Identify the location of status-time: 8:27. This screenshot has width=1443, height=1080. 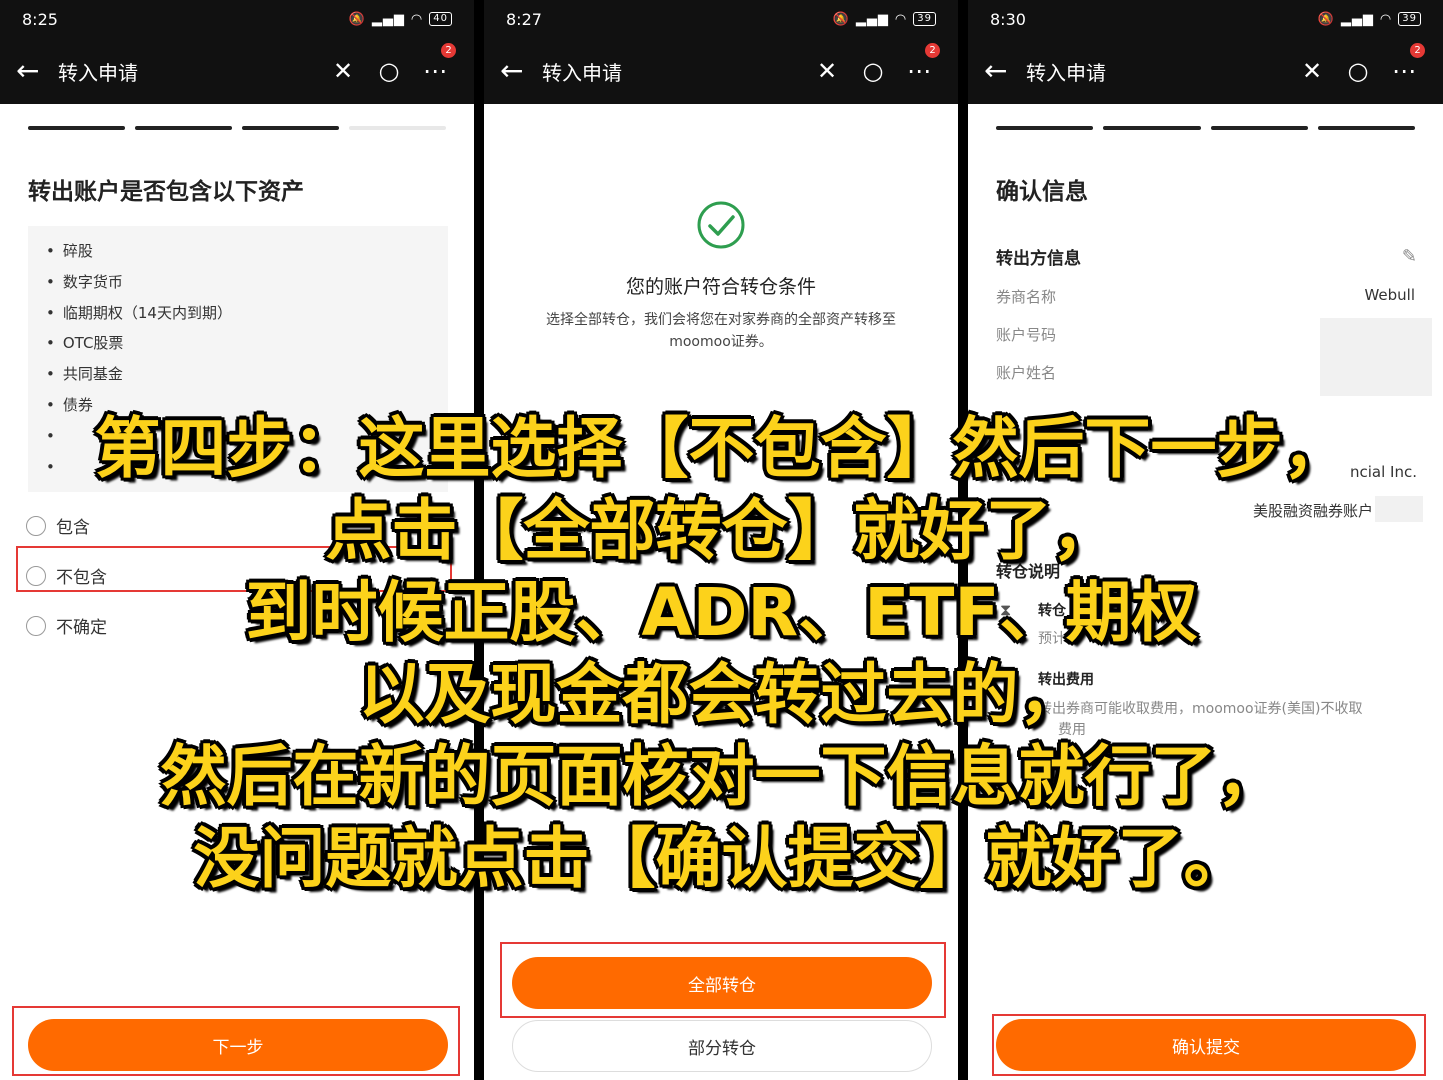
(524, 19).